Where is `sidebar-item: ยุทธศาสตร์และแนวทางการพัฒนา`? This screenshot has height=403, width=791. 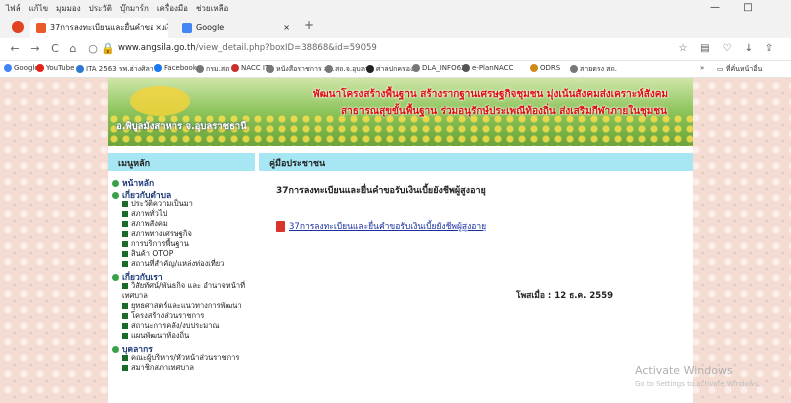
sidebar-item: ยุทธศาสตร์และแนวทางการพัฒนา is located at coordinates (183, 306).